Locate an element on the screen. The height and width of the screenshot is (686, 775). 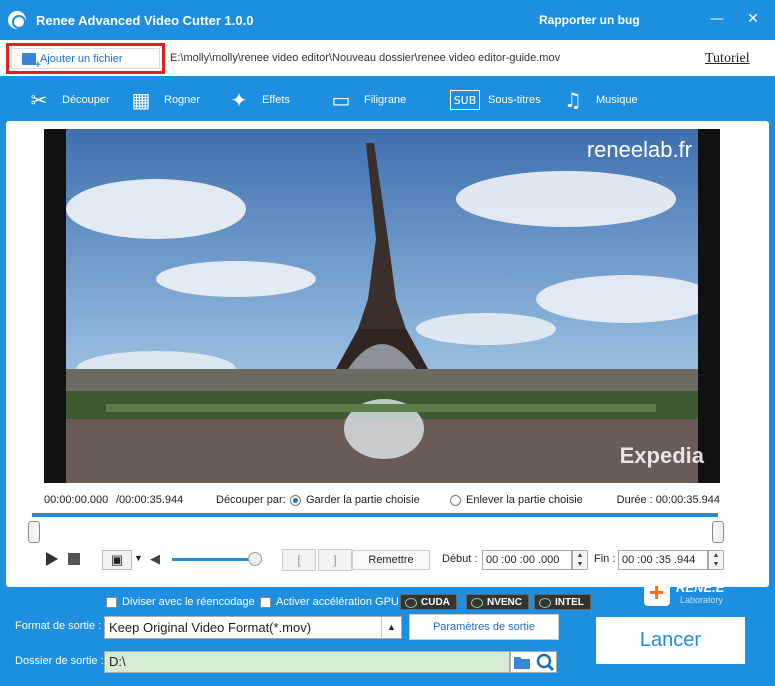
tab-label: Rogner is located at coordinates (182, 100).